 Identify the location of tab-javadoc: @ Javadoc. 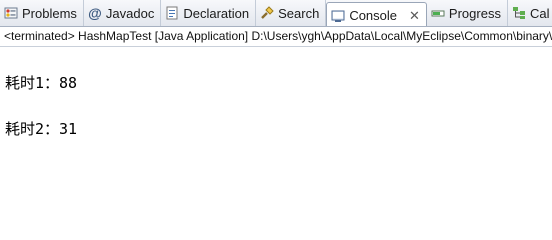
(123, 13).